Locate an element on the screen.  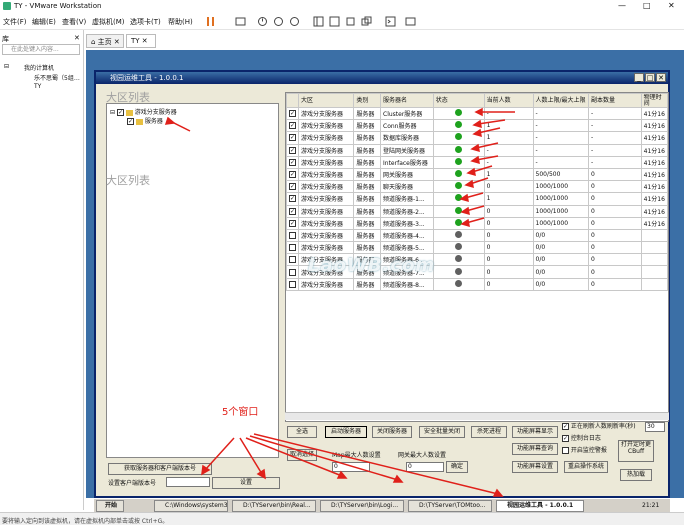
table-row: 游戏分支服务器 服务器 频道服务器-4... 0 0/0 0 is located at coordinates (477, 235).